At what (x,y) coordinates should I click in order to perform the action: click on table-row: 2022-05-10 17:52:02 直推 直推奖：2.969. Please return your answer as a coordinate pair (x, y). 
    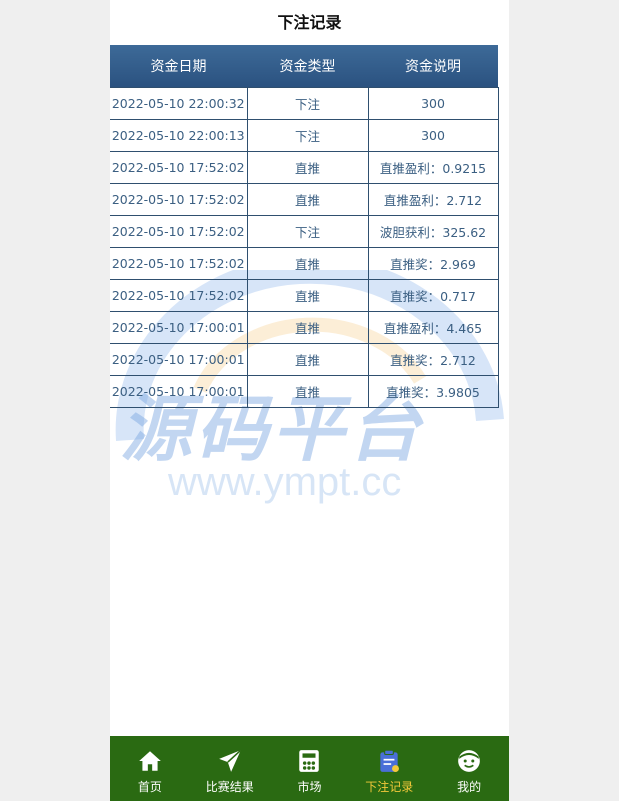
    Looking at the image, I should click on (304, 263).